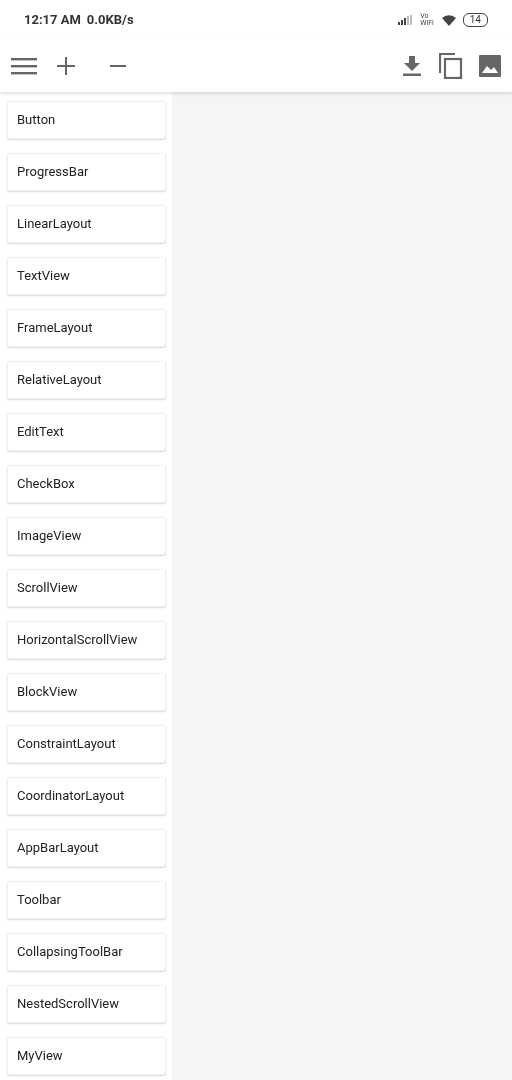 The width and height of the screenshot is (512, 1080). Describe the element at coordinates (52, 20) in the screenshot. I see `status-time: 12:17 AM` at that location.